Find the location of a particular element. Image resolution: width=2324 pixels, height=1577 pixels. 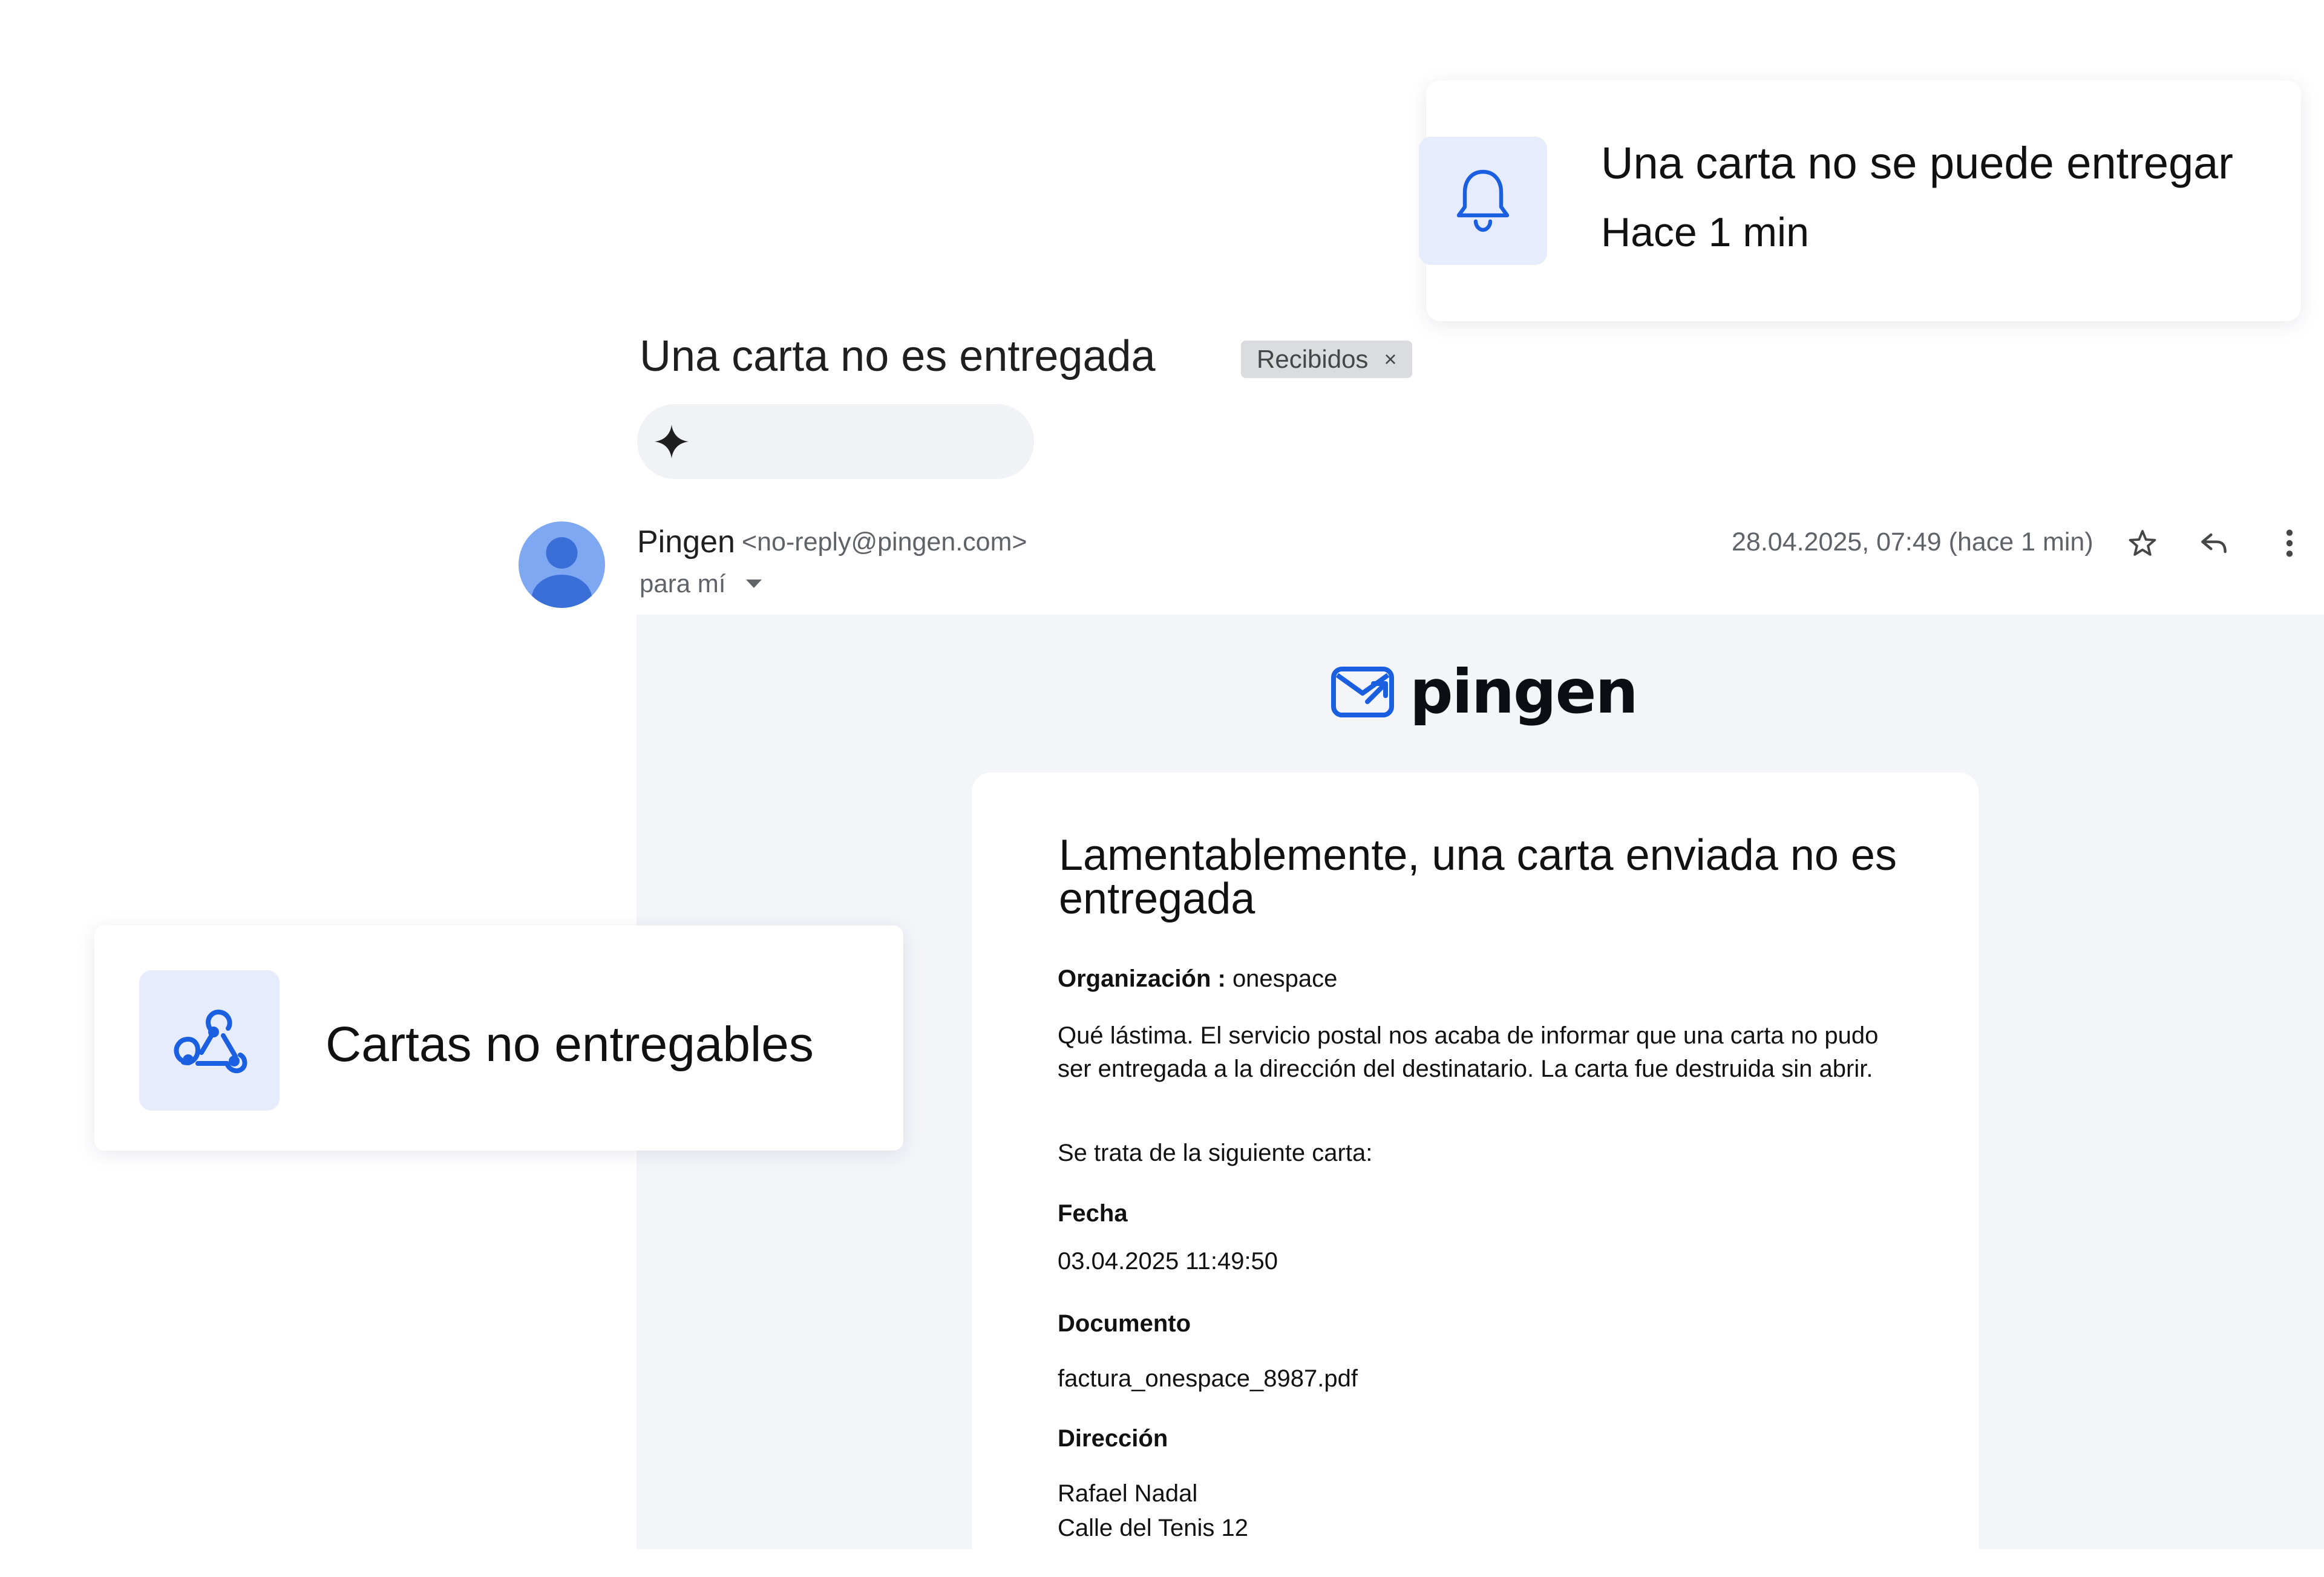

label-chip-recibidos: Recibidos × is located at coordinates (1327, 359).